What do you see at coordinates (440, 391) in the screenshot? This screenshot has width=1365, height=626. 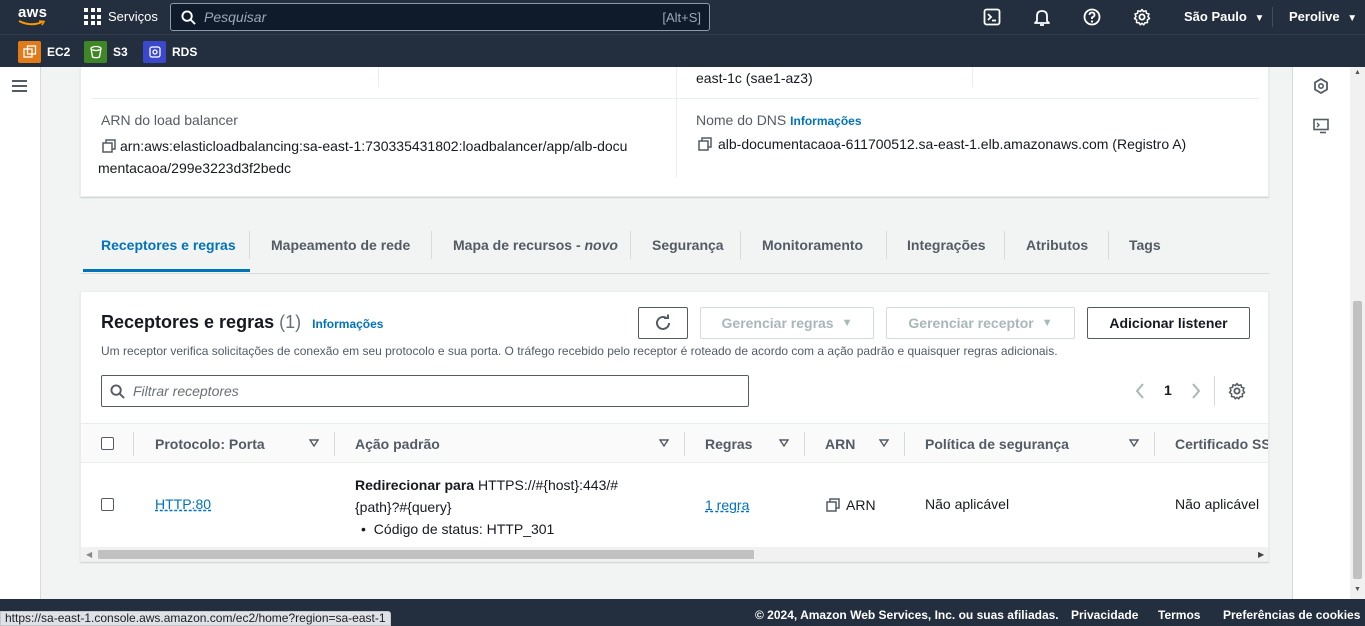 I see `filter-listeners-input` at bounding box center [440, 391].